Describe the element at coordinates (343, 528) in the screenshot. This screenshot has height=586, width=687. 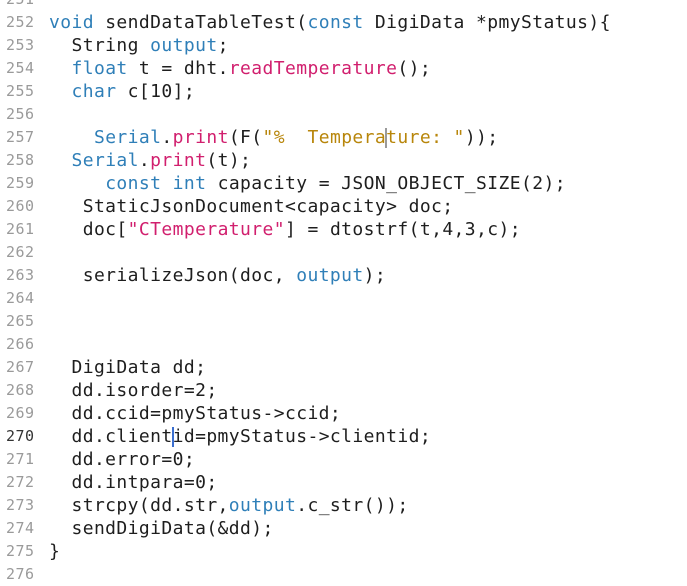
I see `code-line: 274 sendDigiData(&dd);` at that location.